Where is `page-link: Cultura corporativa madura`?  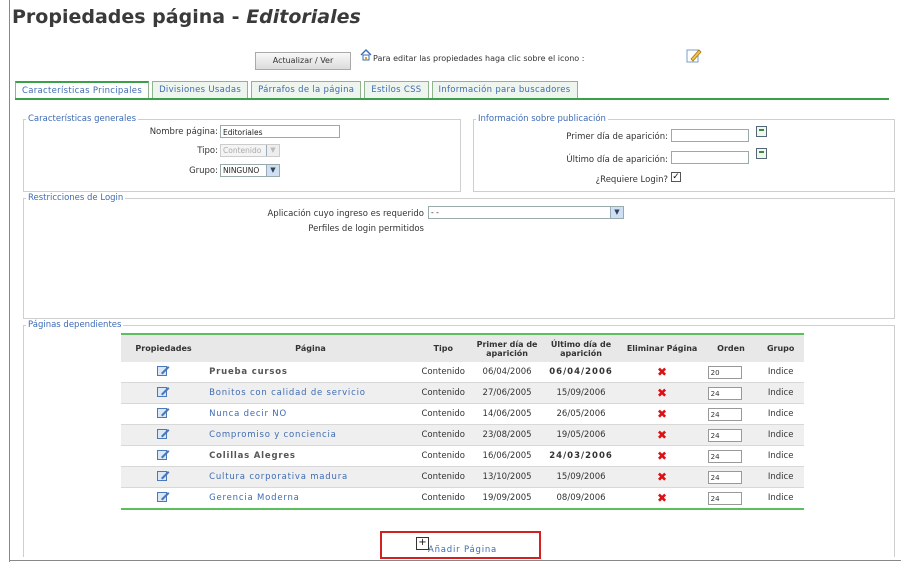 page-link: Cultura corporativa madura is located at coordinates (310, 477).